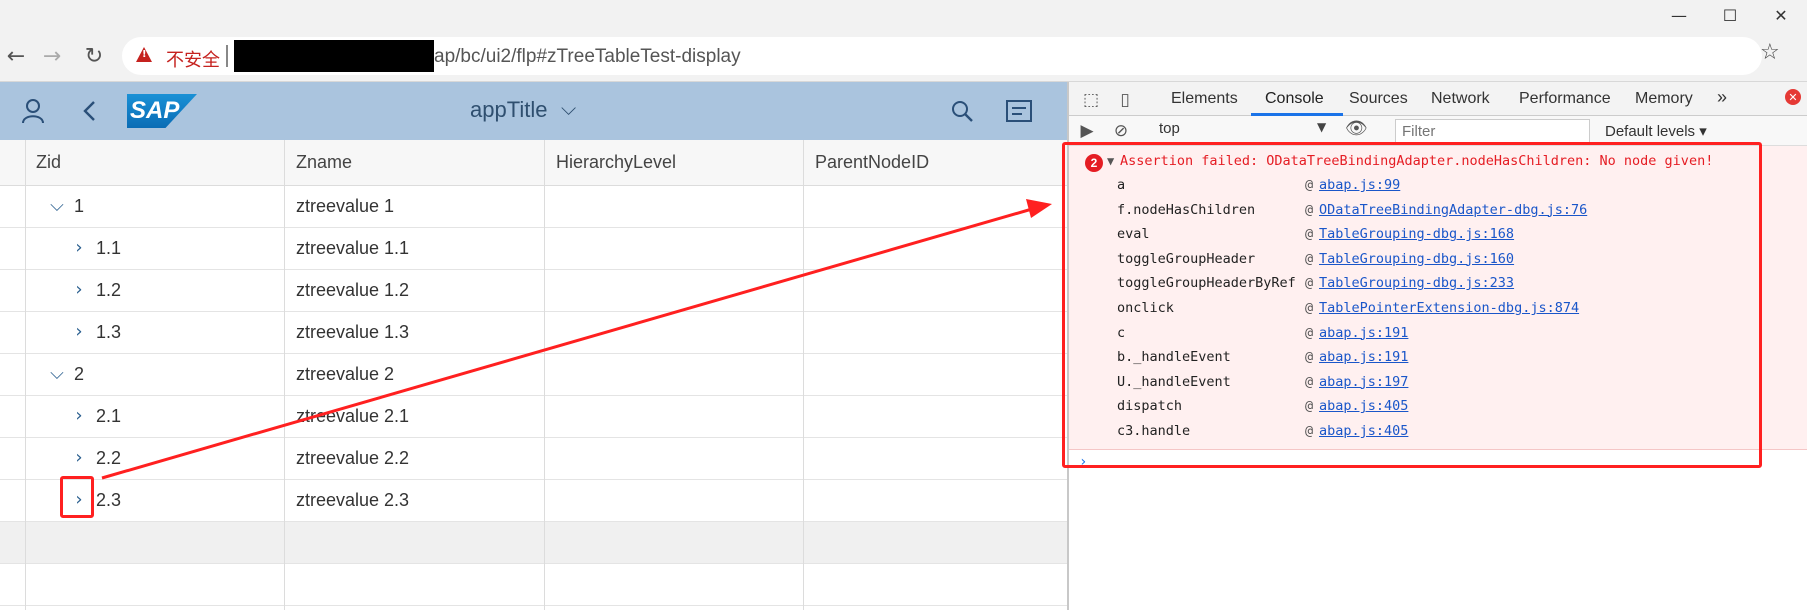 The image size is (1807, 610). I want to click on cell-zid: 1, so click(79, 206).